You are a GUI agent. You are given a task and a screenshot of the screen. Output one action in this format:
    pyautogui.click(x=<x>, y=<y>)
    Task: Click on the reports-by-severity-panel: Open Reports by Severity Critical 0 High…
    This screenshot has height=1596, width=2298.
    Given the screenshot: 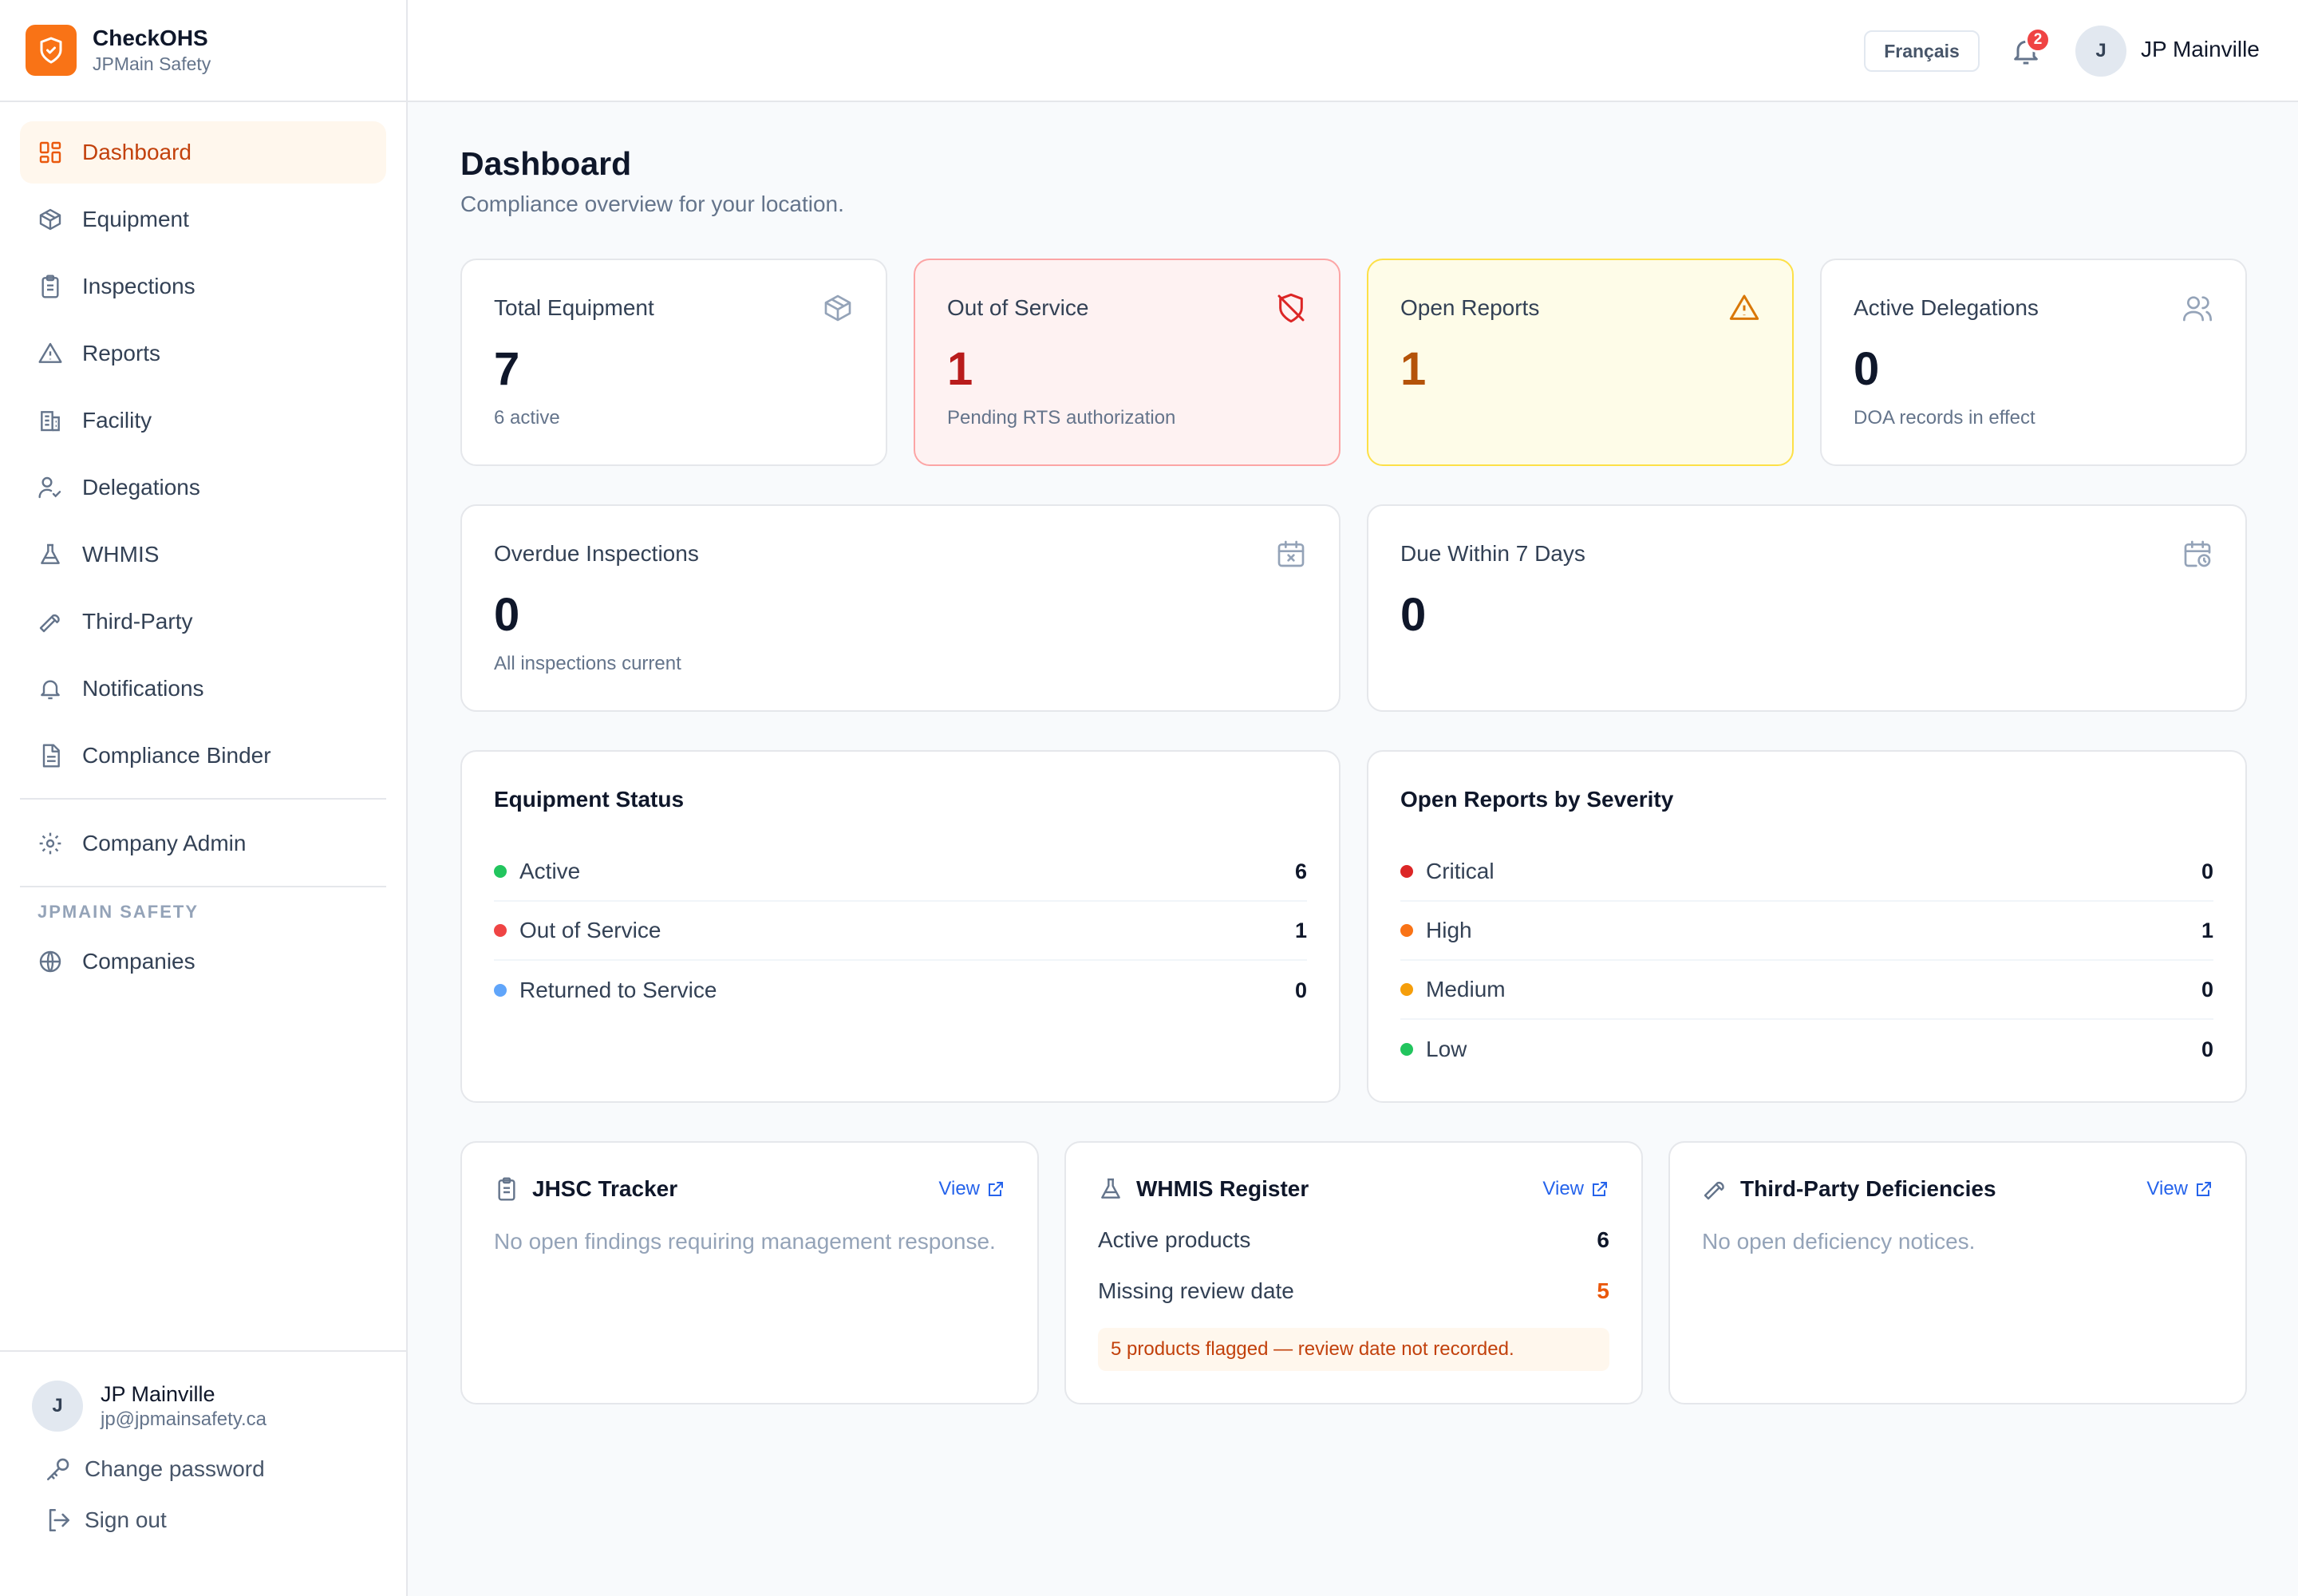 What is the action you would take?
    pyautogui.click(x=1807, y=926)
    